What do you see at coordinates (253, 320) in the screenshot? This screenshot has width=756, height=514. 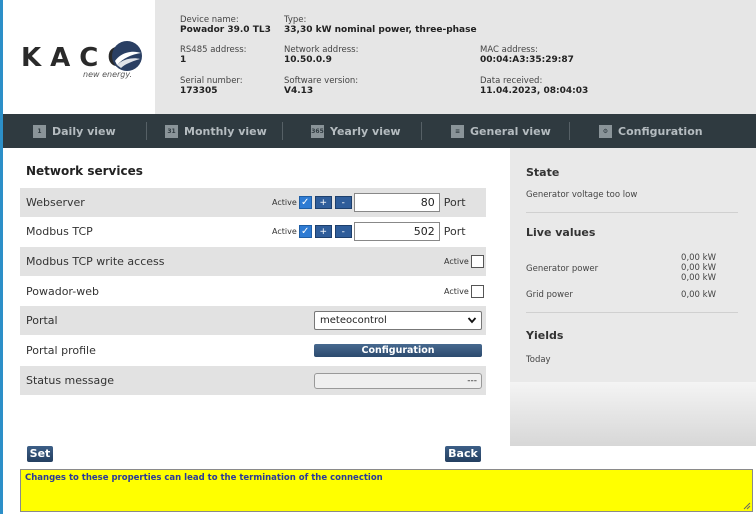 I see `portal-row: Portal meteocontrol` at bounding box center [253, 320].